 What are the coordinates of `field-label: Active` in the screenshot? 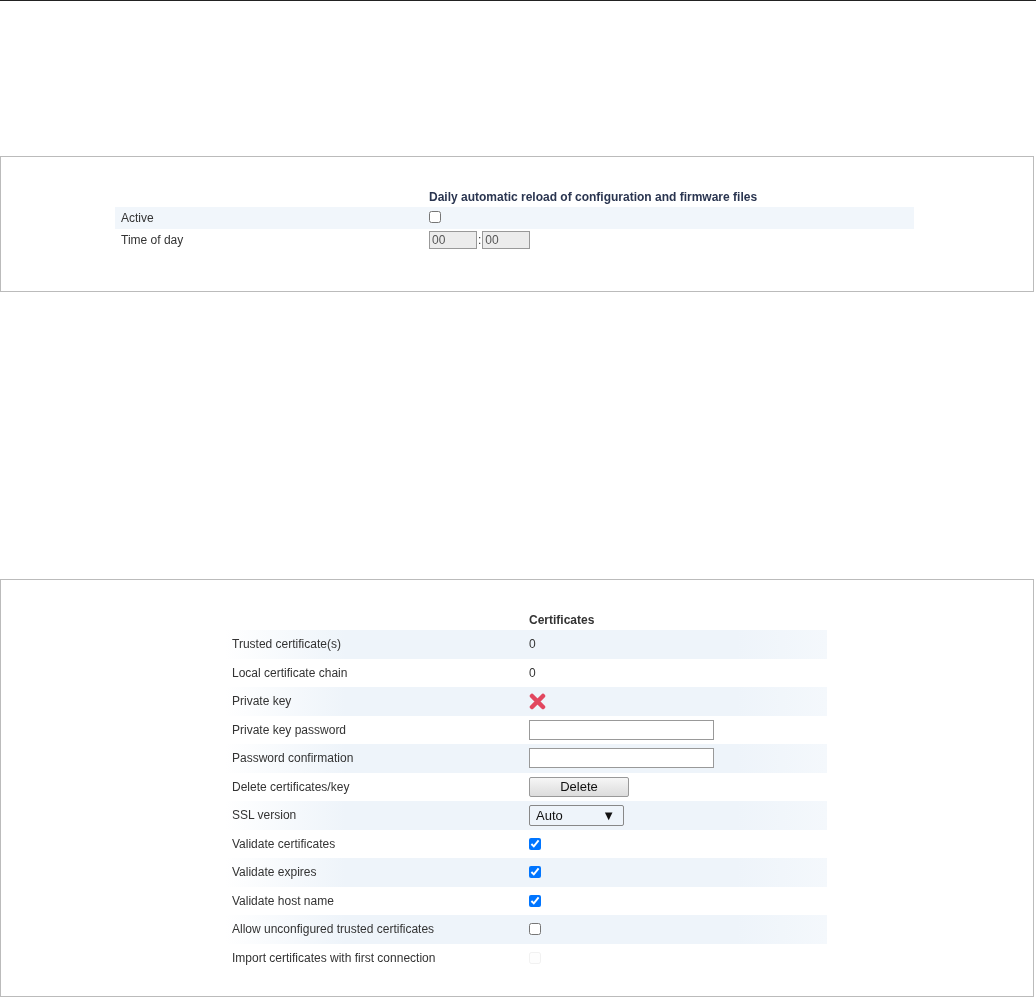 It's located at (138, 218).